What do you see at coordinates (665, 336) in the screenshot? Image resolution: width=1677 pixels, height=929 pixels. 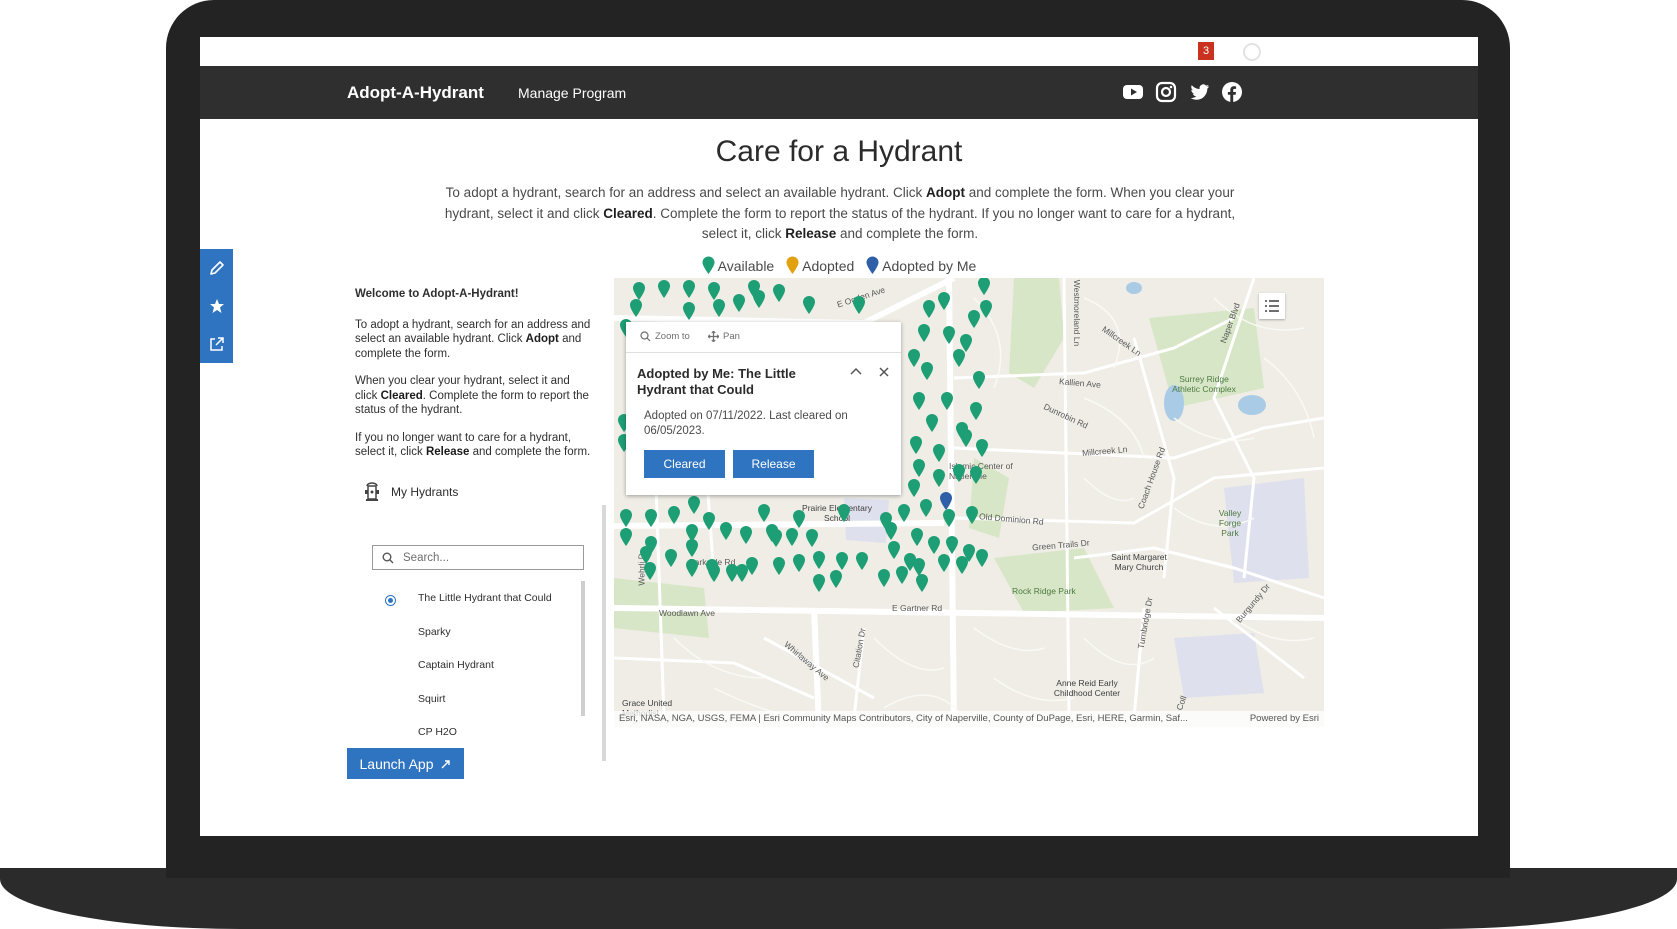 I see `zoom-to-button: Zoom to` at bounding box center [665, 336].